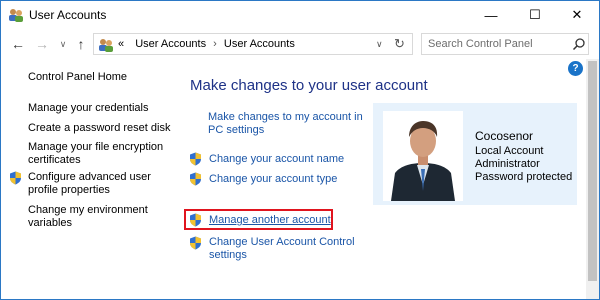  Describe the element at coordinates (480, 44) in the screenshot. I see `search-placeholder: Search Control Panel` at that location.